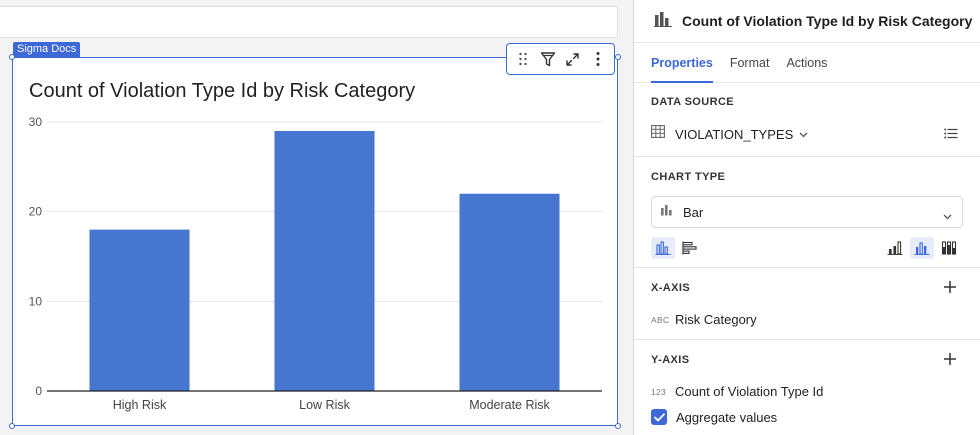 This screenshot has height=435, width=980. Describe the element at coordinates (749, 391) in the screenshot. I see `y-axis-field-name: Count of Violation Type Id` at that location.